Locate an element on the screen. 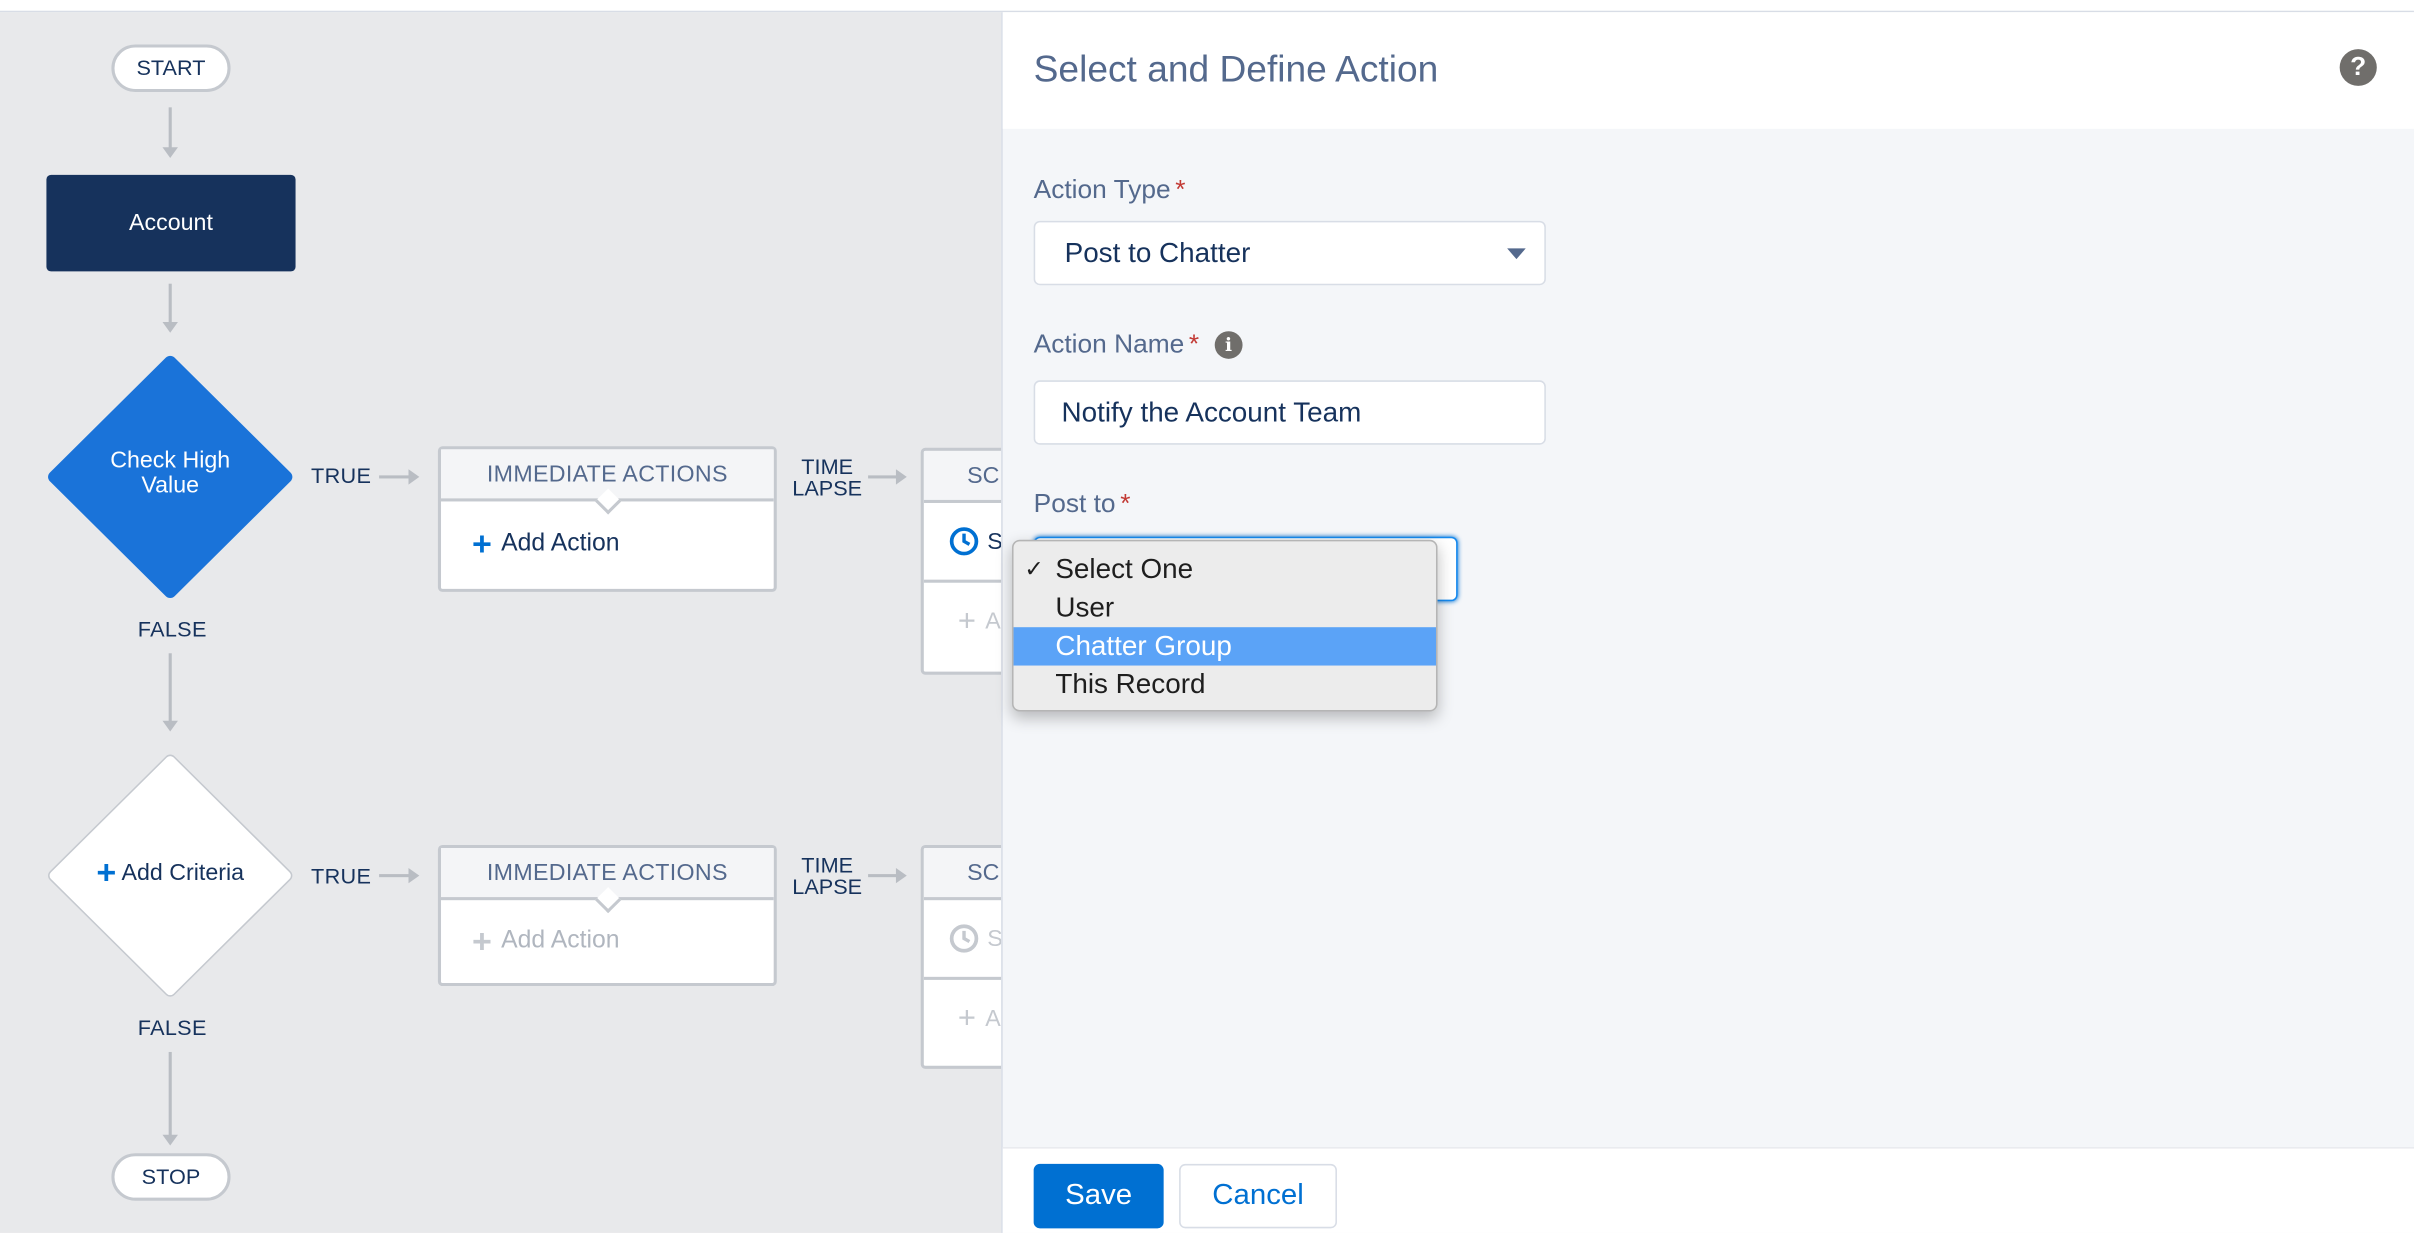 This screenshot has height=1236, width=2414. panel-footer: Save Cancel is located at coordinates (1708, 1190).